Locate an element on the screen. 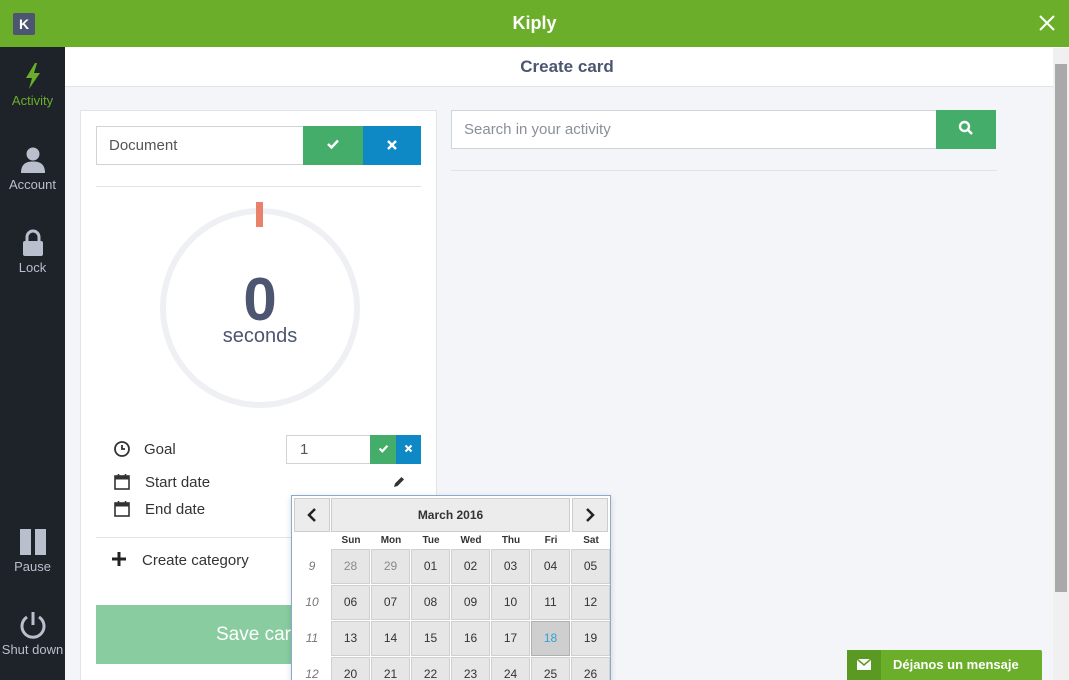  weekday-header: Sun is located at coordinates (351, 540).